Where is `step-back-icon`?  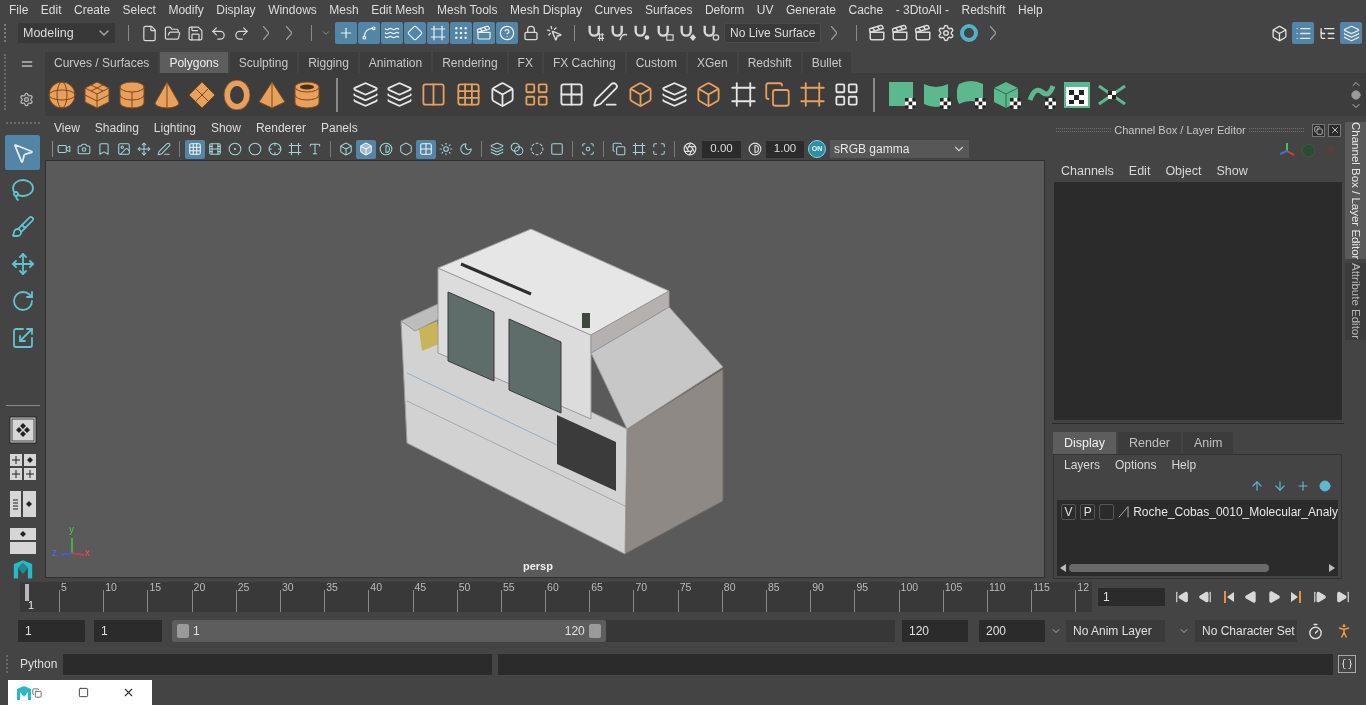 step-back-icon is located at coordinates (1205, 597).